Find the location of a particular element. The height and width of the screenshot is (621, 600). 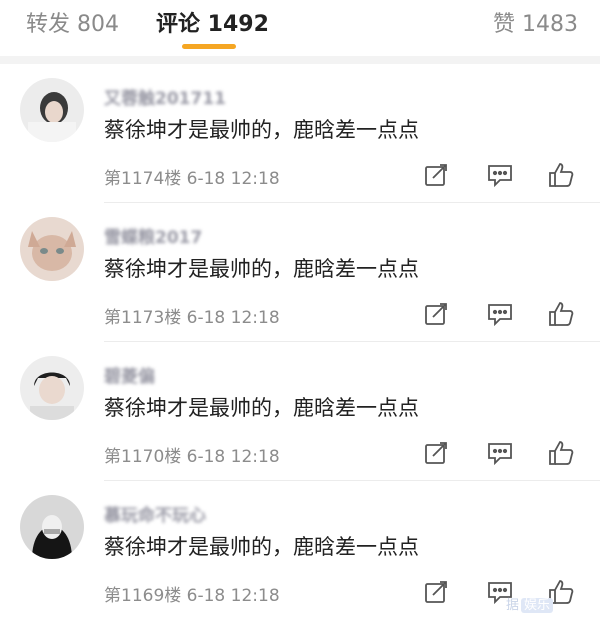

username: 碧菱偏 is located at coordinates (129, 374).